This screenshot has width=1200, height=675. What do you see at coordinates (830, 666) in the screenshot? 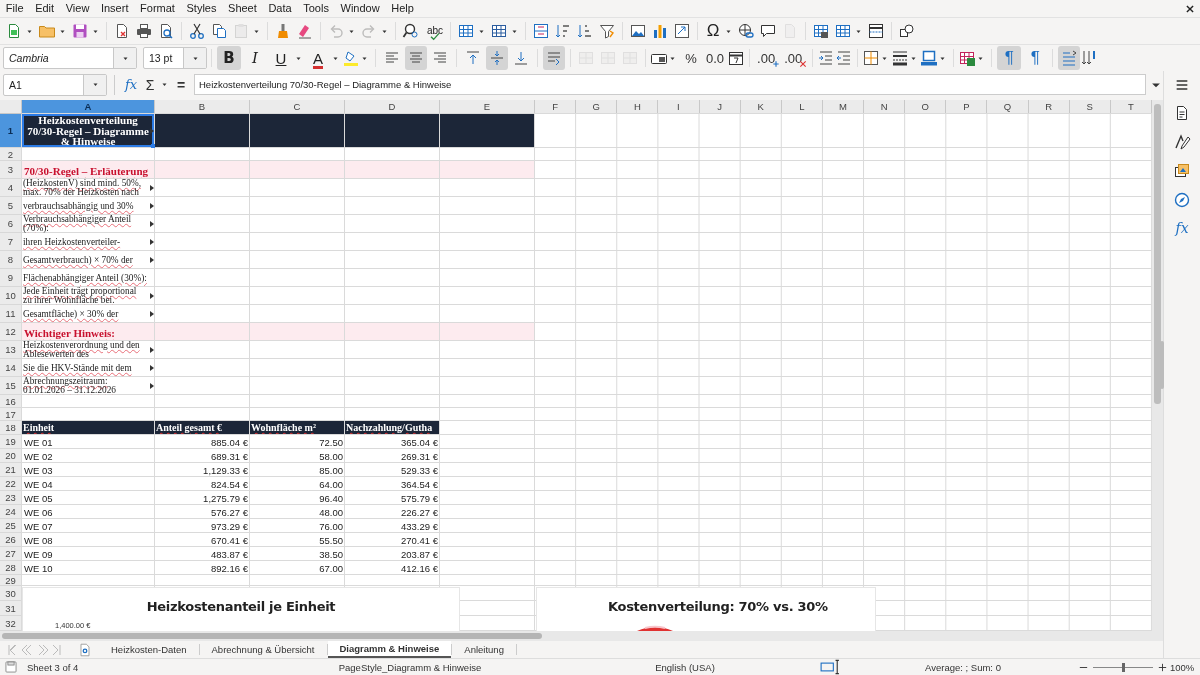
I see `selection-mode-icon` at bounding box center [830, 666].